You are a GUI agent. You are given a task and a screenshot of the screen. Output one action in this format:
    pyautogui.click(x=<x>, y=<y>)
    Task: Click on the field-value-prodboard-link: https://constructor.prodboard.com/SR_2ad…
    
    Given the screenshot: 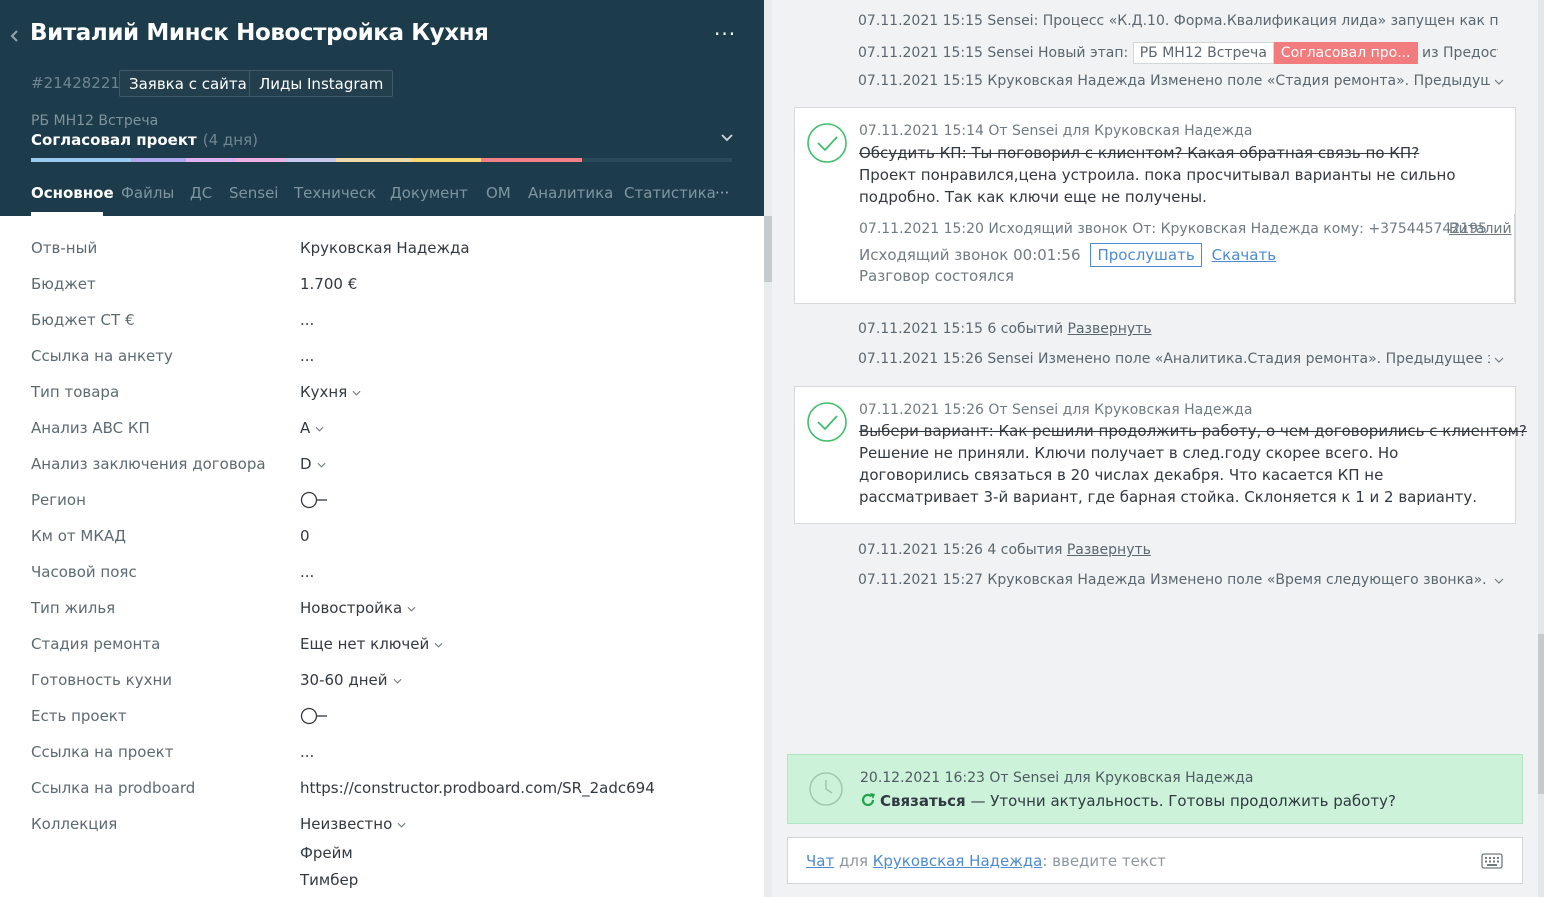 What is the action you would take?
    pyautogui.click(x=477, y=788)
    